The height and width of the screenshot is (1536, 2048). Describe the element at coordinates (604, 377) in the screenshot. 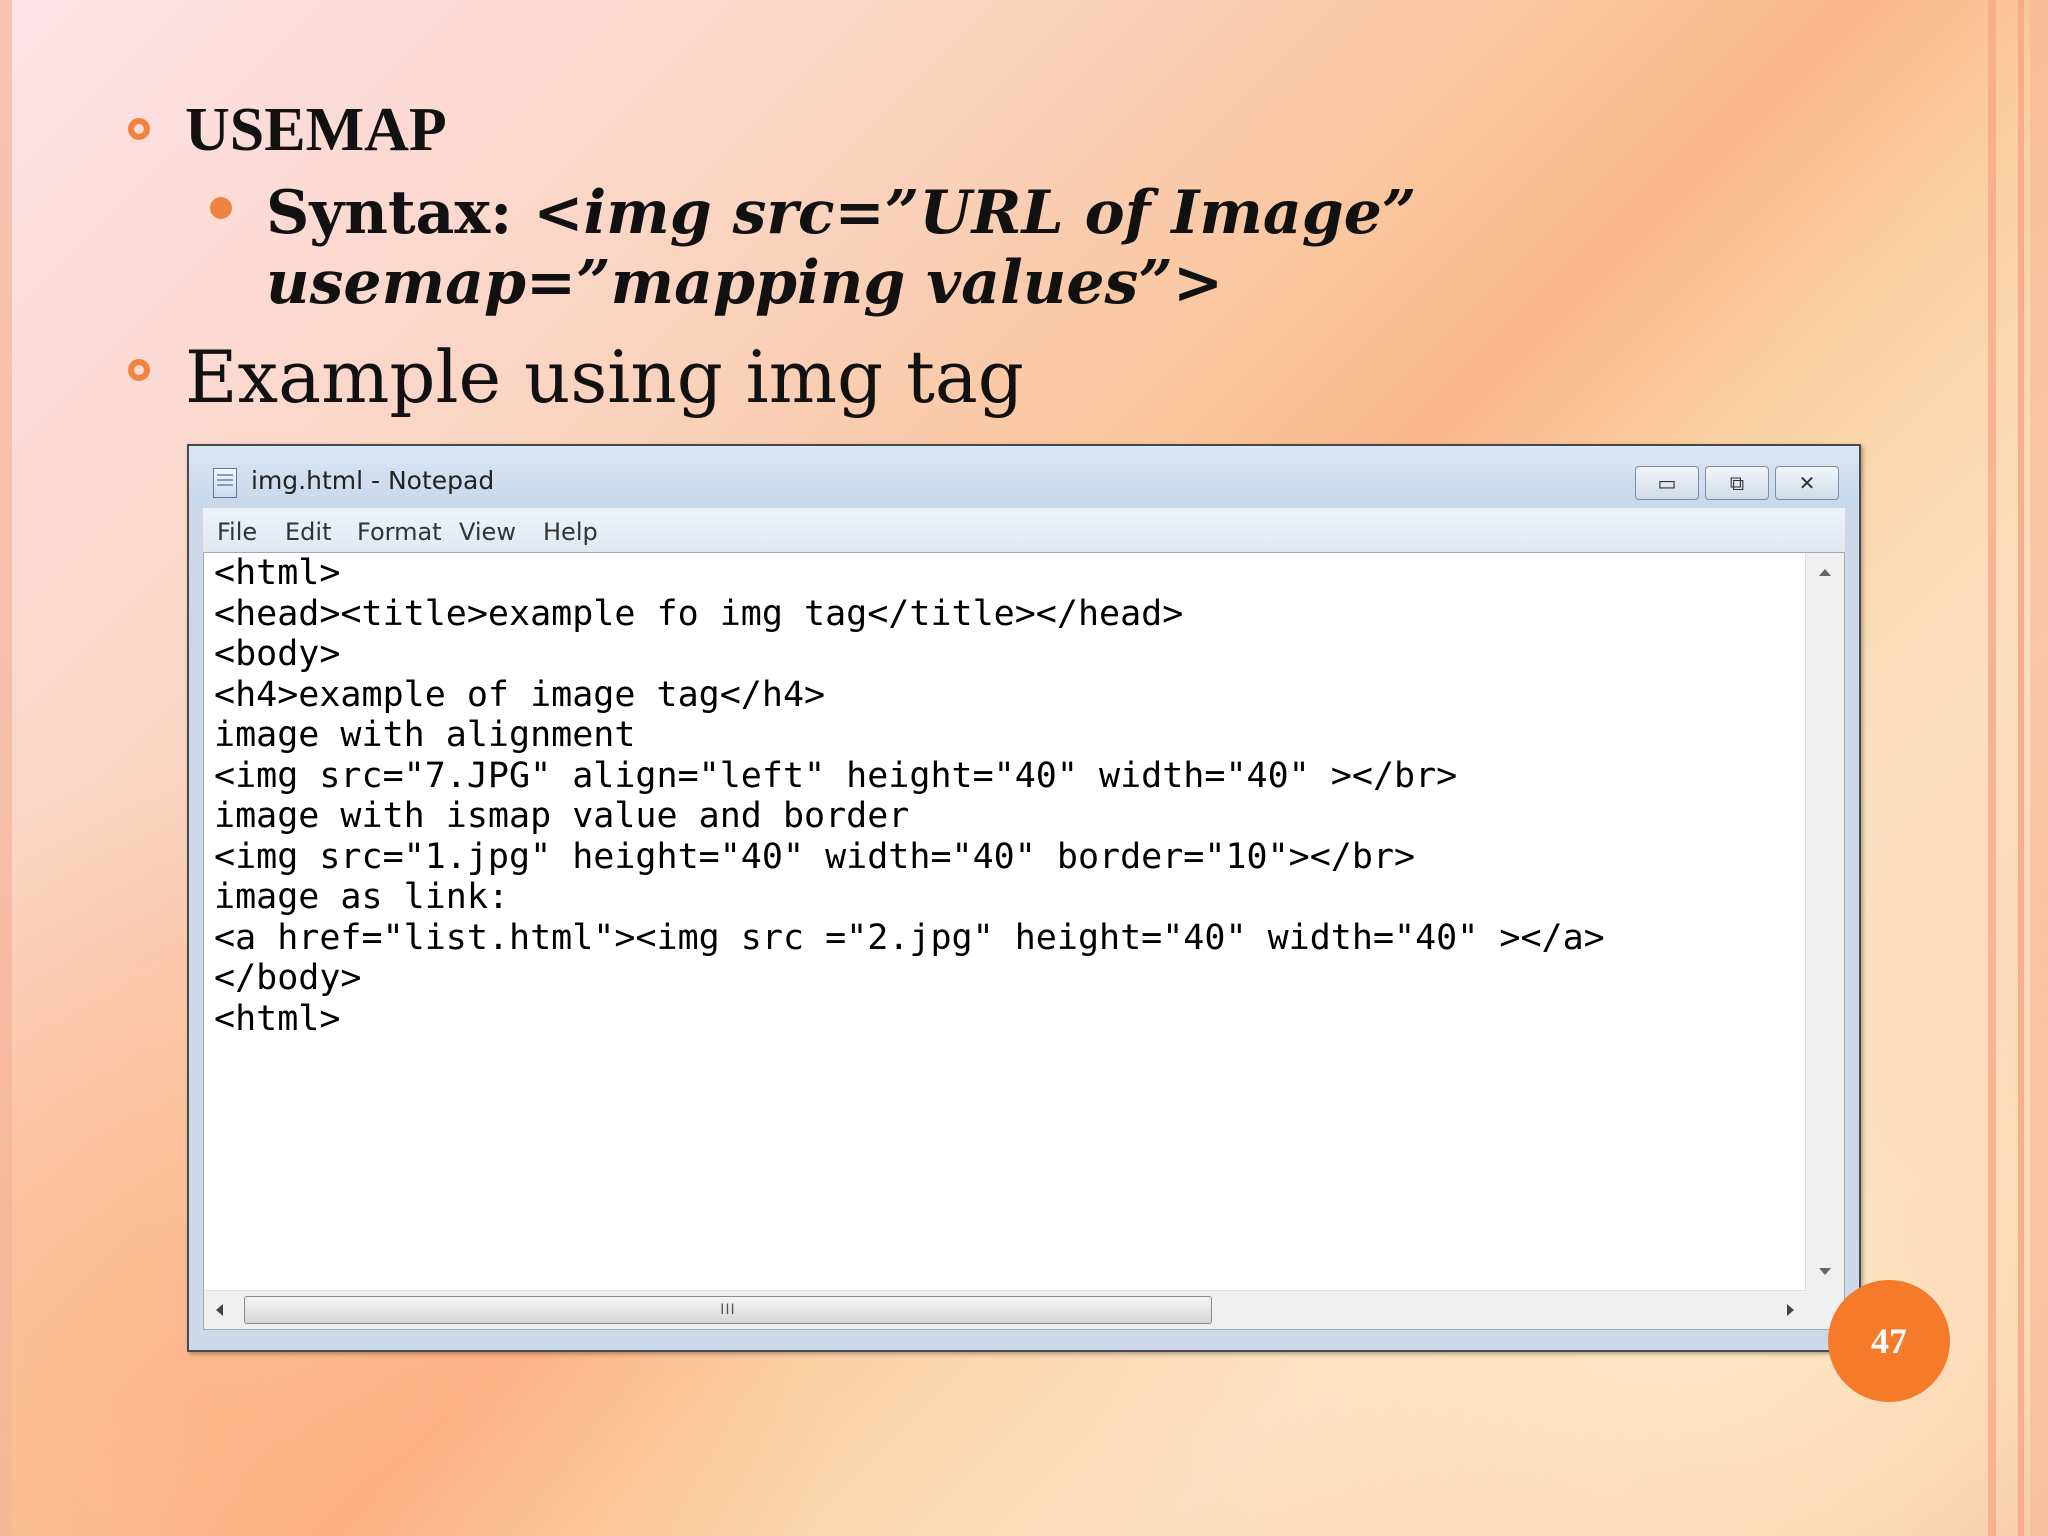

I see `example-heading: Example using img tag` at that location.